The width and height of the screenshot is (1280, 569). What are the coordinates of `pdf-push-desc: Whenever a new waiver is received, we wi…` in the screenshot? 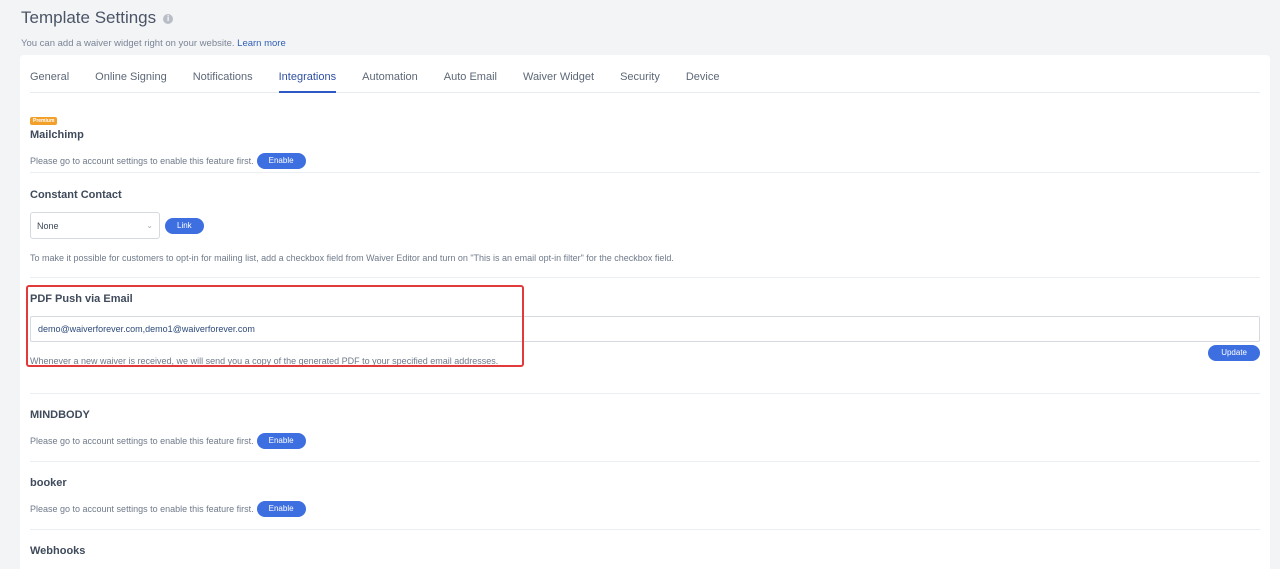 It's located at (264, 361).